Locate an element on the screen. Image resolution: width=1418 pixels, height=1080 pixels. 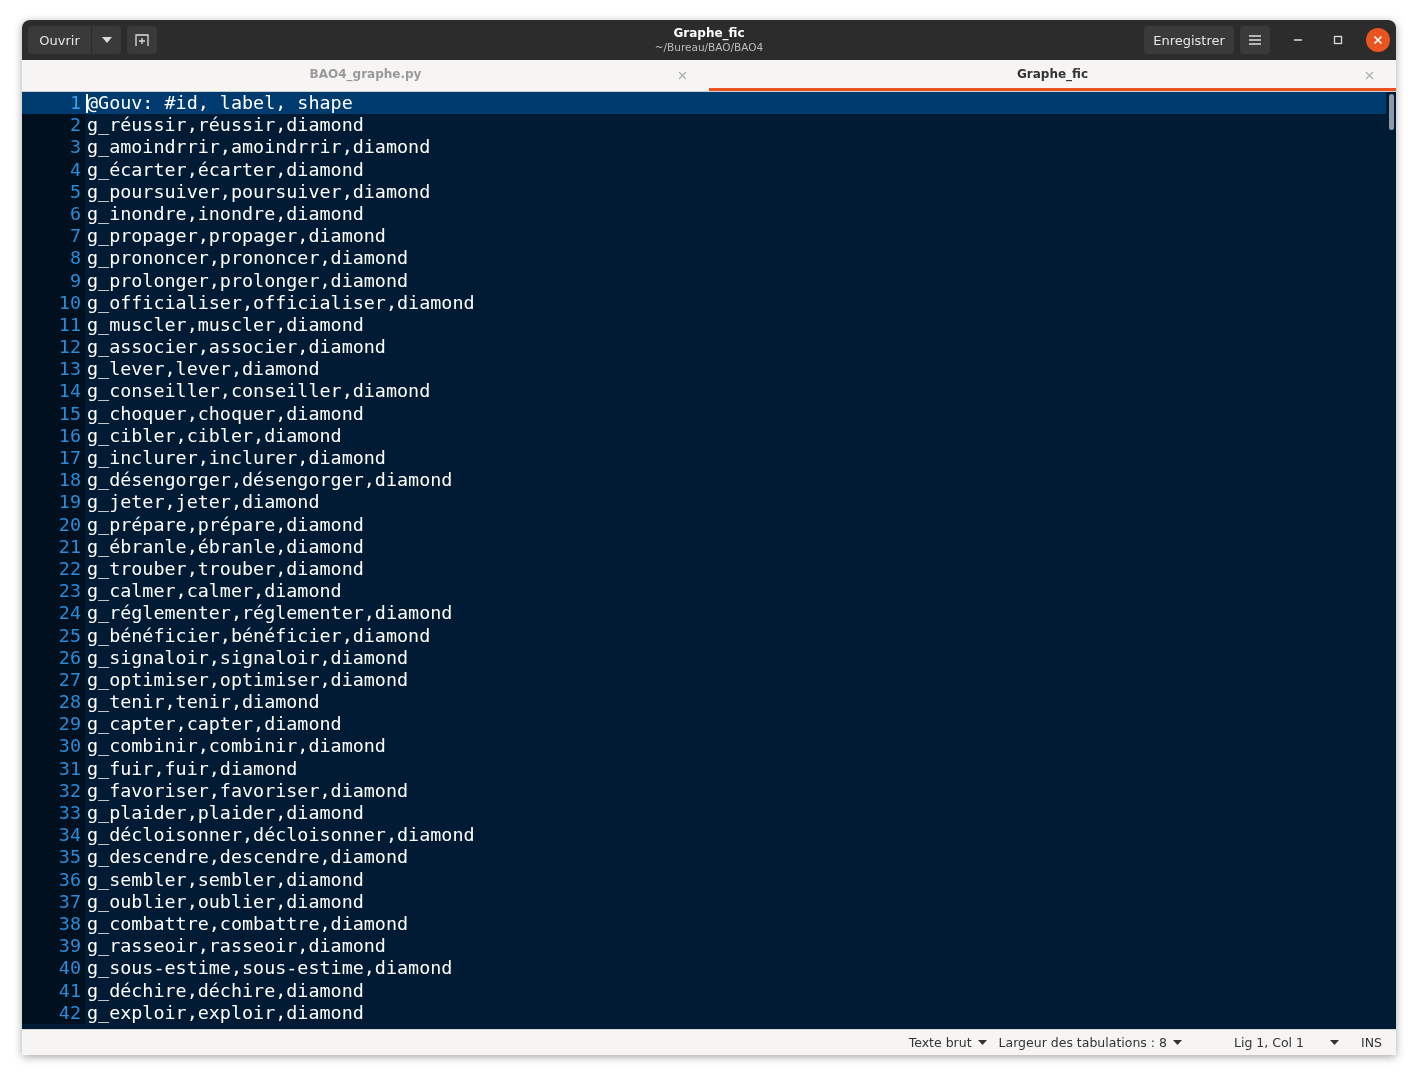
code-line: g_exploir,exploir,diamond is located at coordinates (225, 1012).